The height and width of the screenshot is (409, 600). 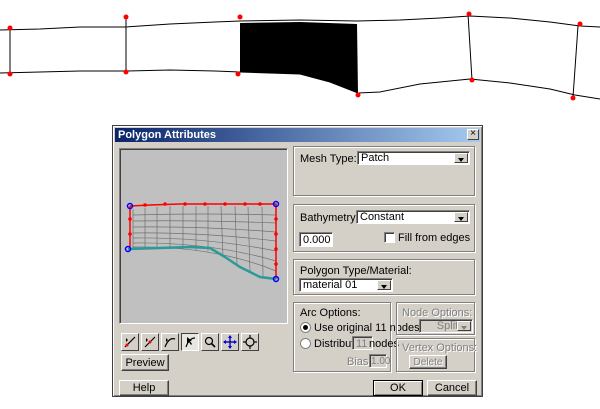 I want to click on mesh-type-select: Patch, so click(x=413, y=158).